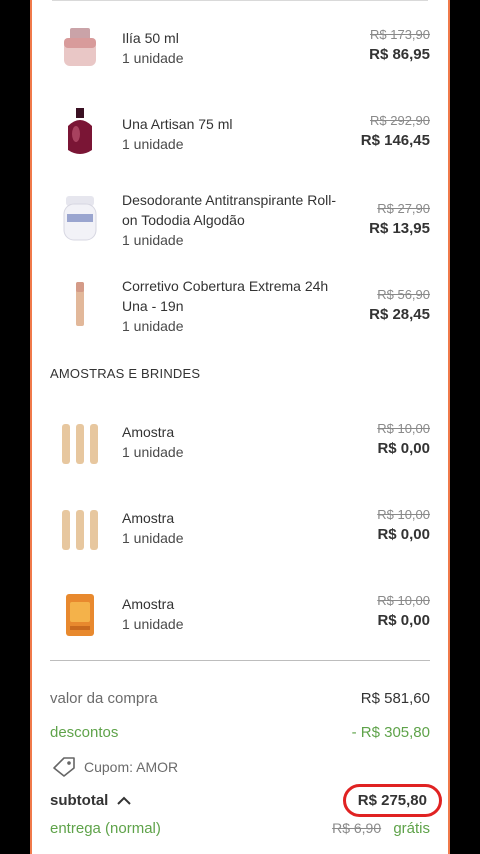 This screenshot has width=480, height=854. What do you see at coordinates (80, 218) in the screenshot?
I see `rollon-deodorant-icon` at bounding box center [80, 218].